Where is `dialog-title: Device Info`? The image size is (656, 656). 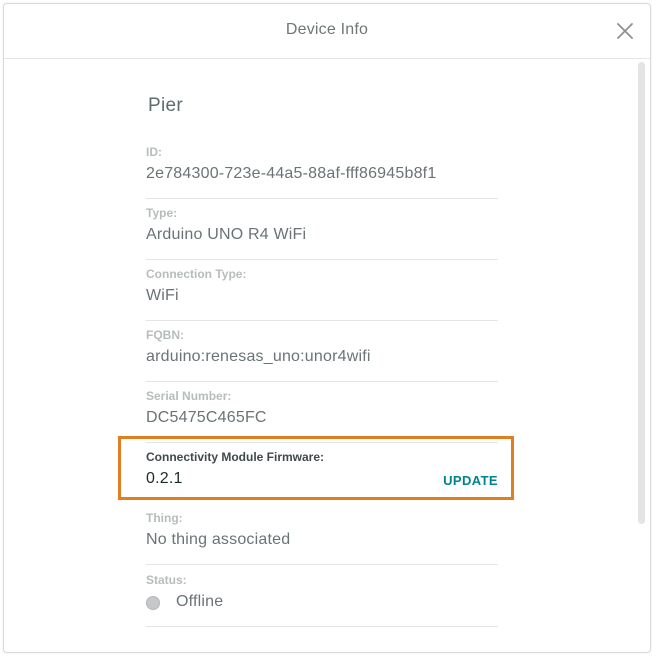 dialog-title: Device Info is located at coordinates (327, 29).